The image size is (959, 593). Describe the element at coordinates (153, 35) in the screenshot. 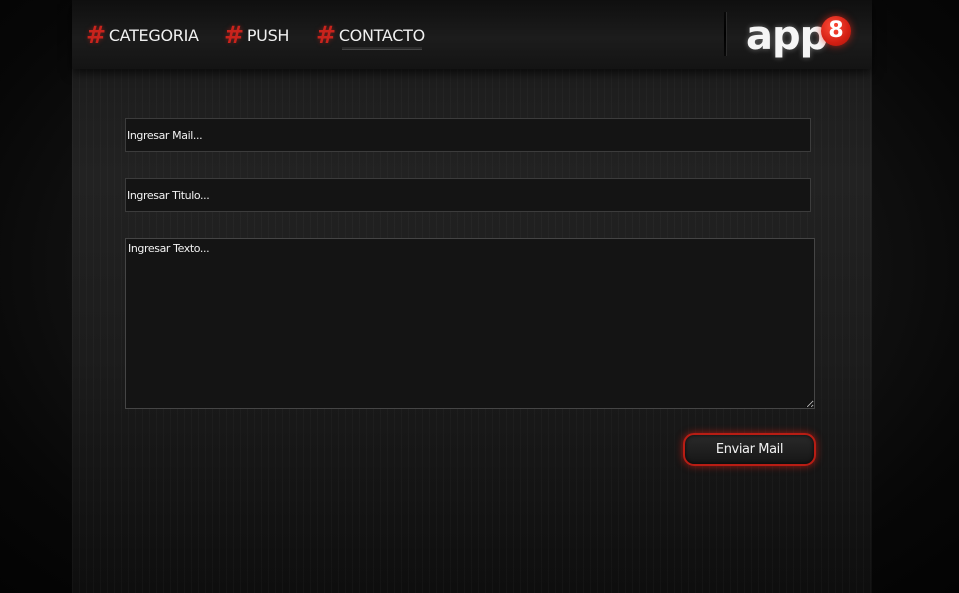

I see `nav-label-categoria: CATEGORIA` at that location.